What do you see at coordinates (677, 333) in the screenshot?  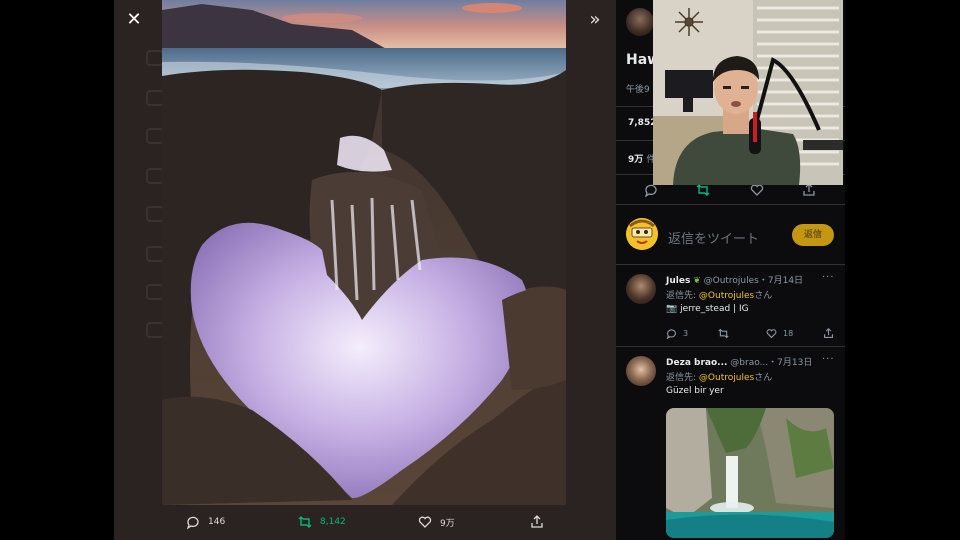 I see `reply-action: 3` at bounding box center [677, 333].